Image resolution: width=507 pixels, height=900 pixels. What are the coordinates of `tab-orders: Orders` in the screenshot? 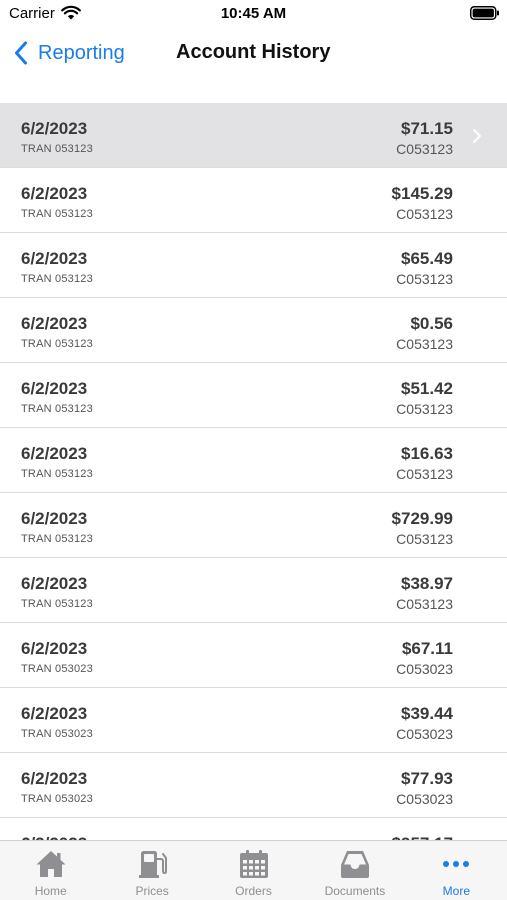 It's located at (253, 870).